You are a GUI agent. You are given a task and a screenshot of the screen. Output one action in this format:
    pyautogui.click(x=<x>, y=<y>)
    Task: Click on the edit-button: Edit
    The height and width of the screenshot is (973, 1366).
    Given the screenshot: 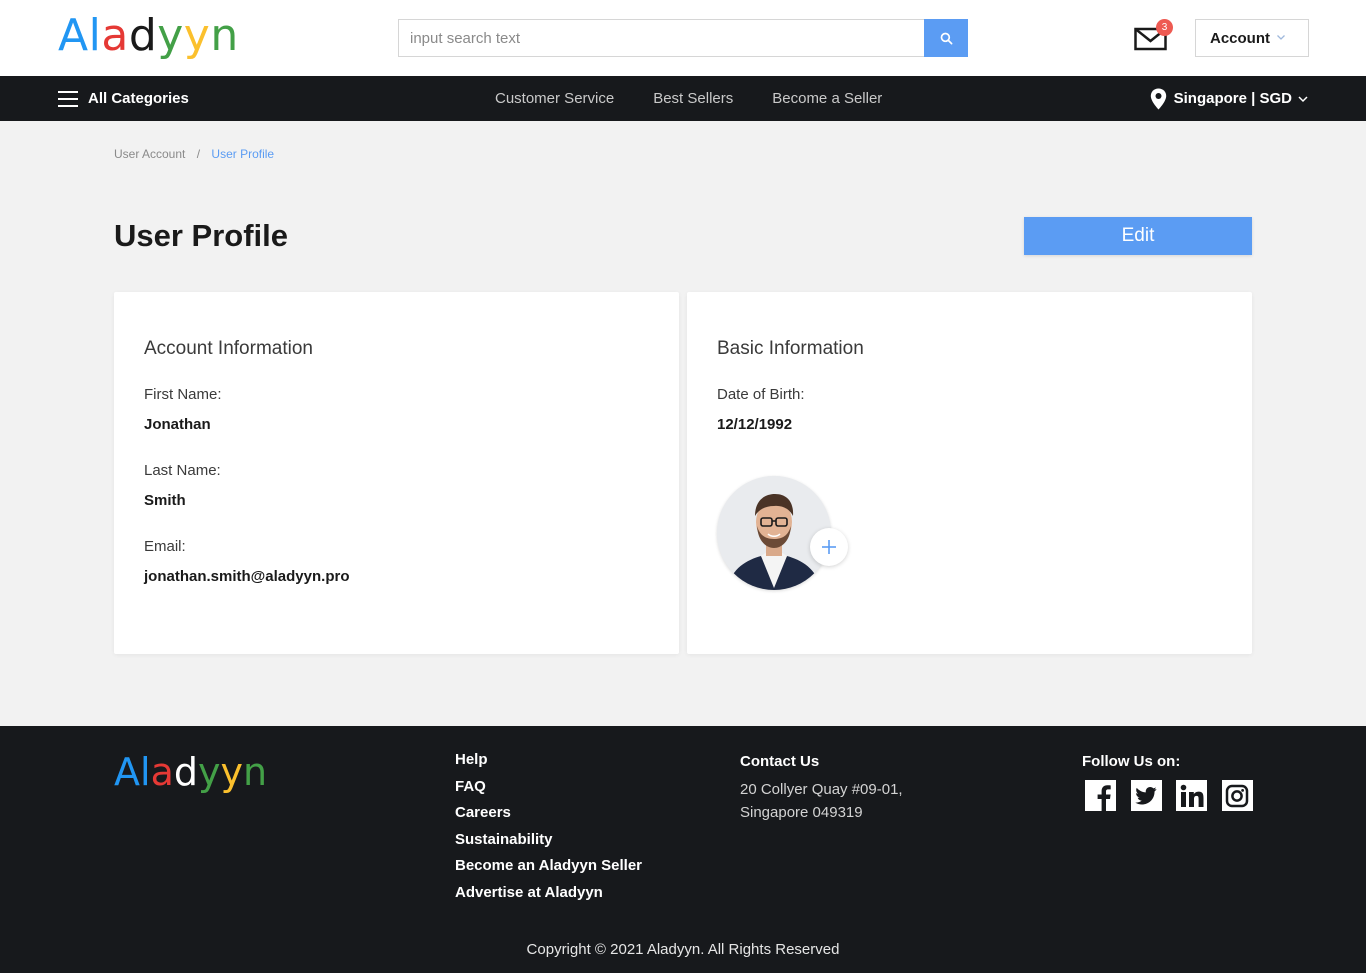 What is the action you would take?
    pyautogui.click(x=1138, y=236)
    